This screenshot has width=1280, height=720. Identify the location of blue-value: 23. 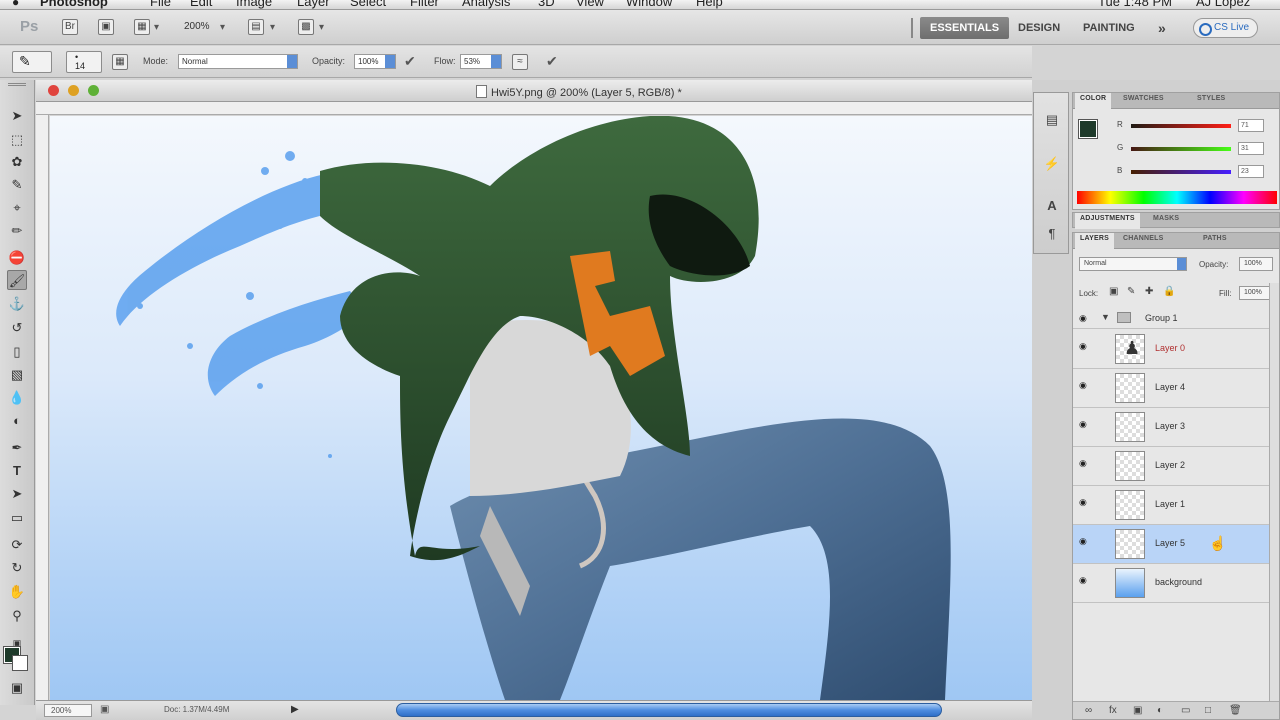
(1251, 171).